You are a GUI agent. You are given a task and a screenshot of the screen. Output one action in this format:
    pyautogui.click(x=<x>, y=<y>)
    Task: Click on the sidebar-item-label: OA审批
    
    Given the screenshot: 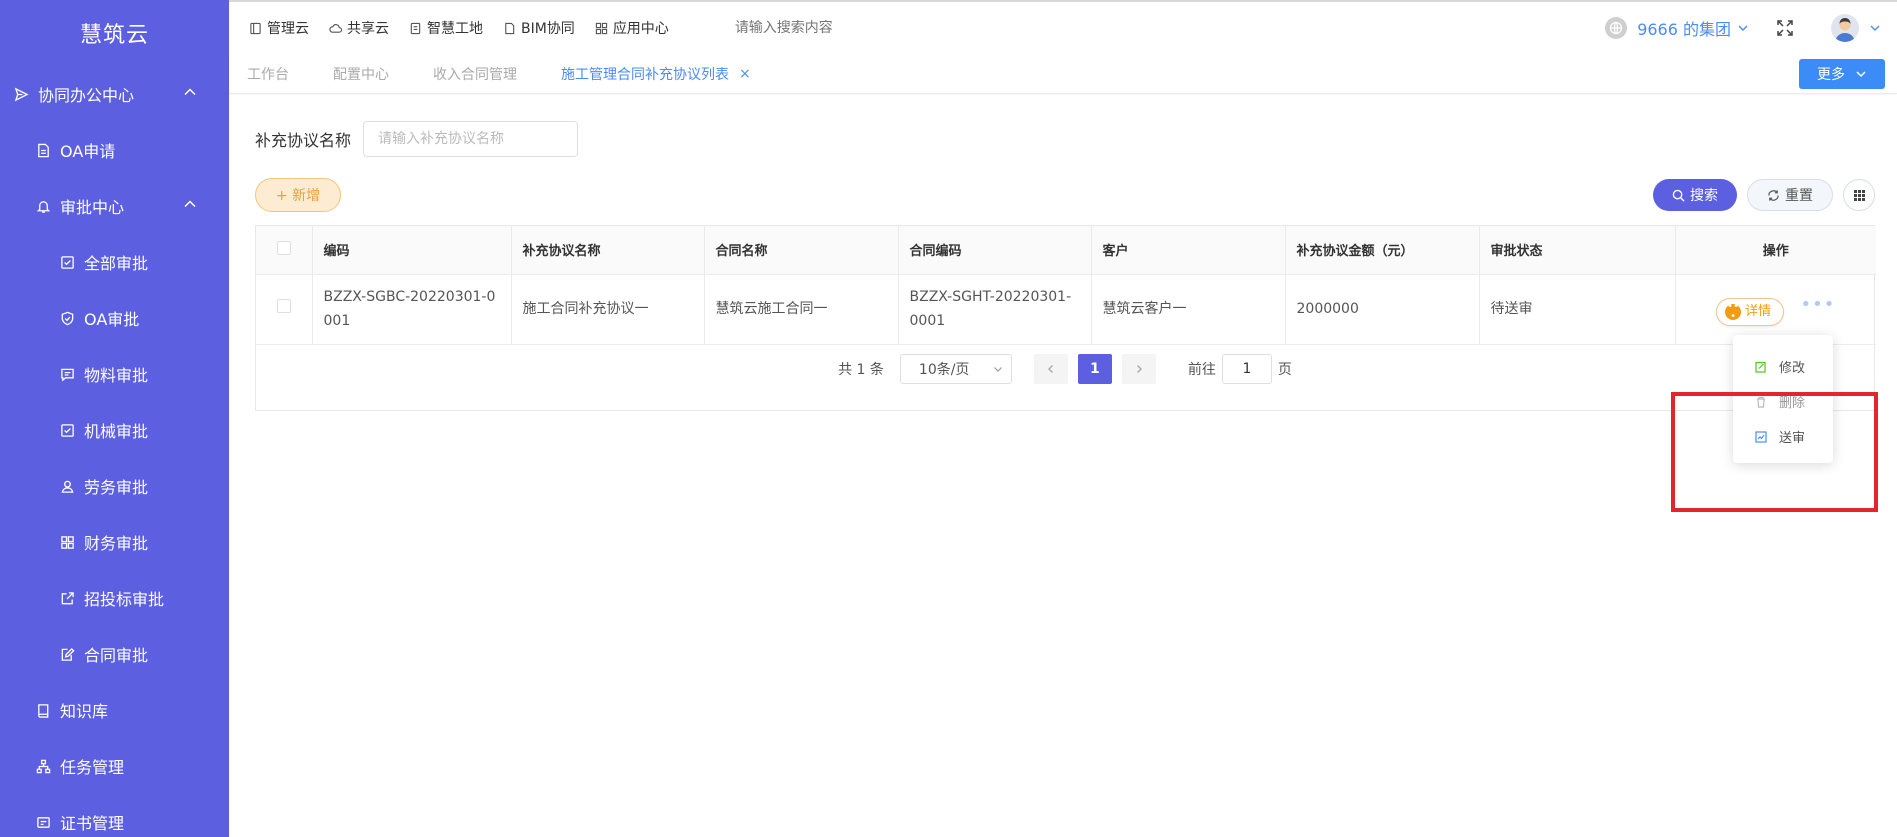 What is the action you would take?
    pyautogui.click(x=112, y=319)
    